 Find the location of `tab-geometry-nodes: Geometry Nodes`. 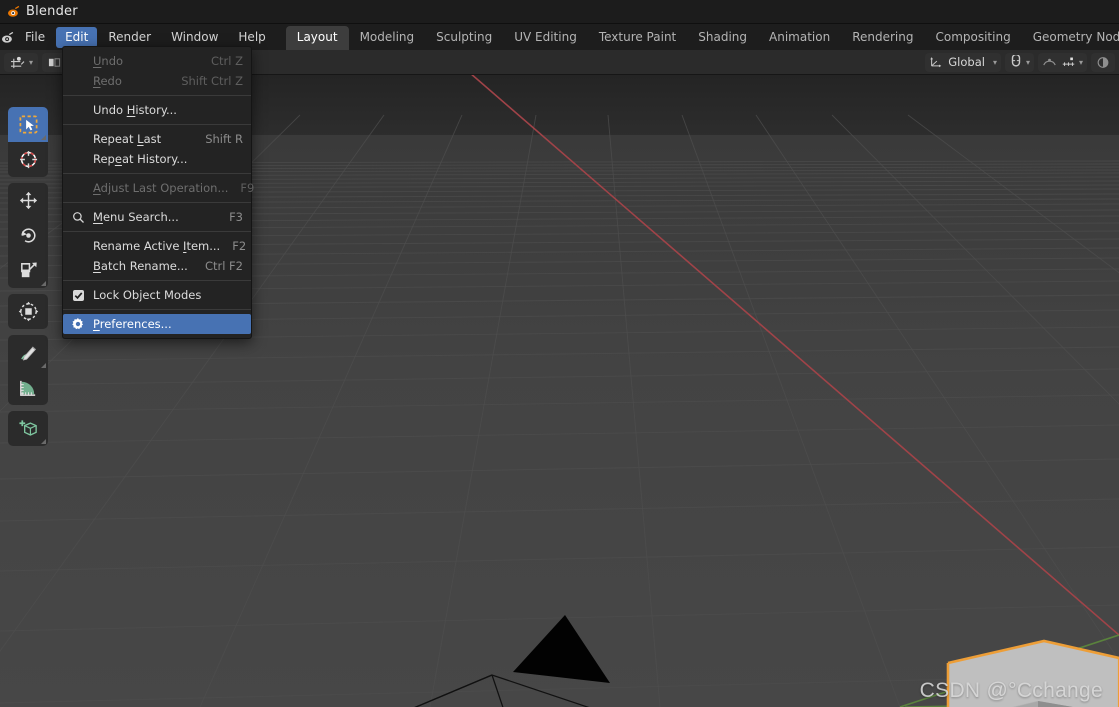

tab-geometry-nodes: Geometry Nodes is located at coordinates (1070, 38).